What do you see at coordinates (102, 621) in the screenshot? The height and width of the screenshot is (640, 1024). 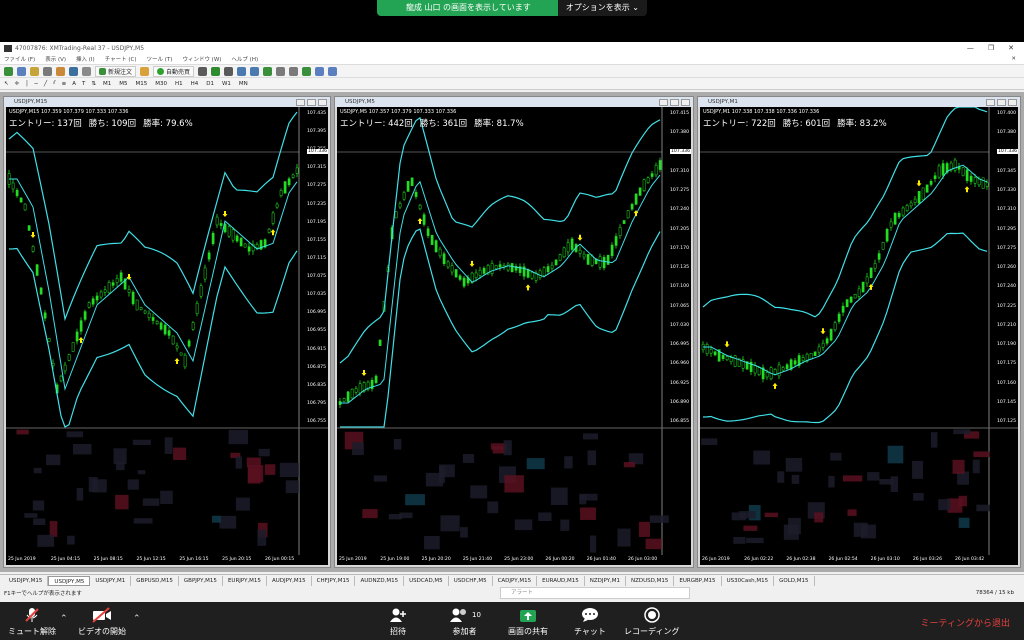 I see `start-video-button: ビデオの開始` at bounding box center [102, 621].